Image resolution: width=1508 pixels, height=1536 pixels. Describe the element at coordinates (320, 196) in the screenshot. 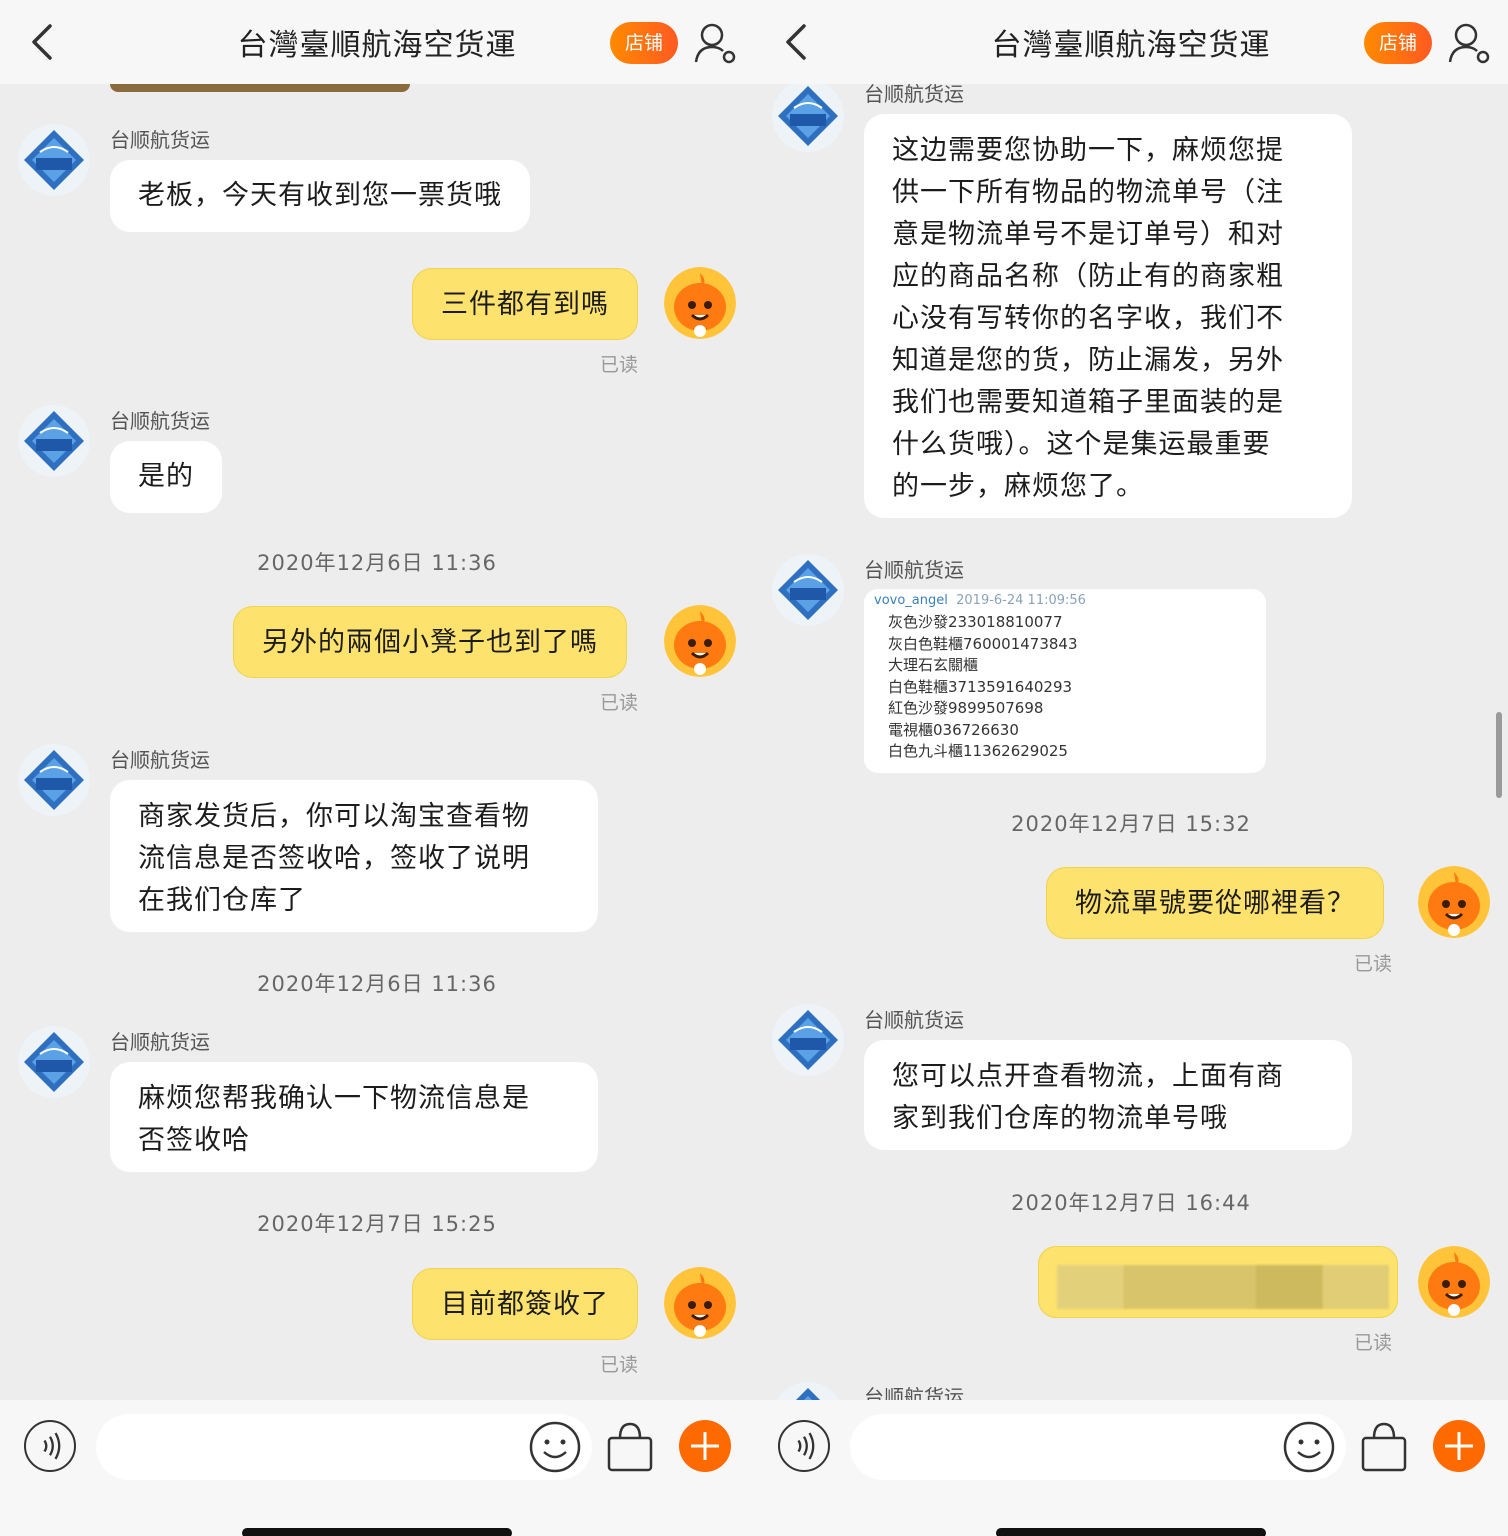

I see `incoming-bubble: 老板，今天有收到您一票货哦` at that location.